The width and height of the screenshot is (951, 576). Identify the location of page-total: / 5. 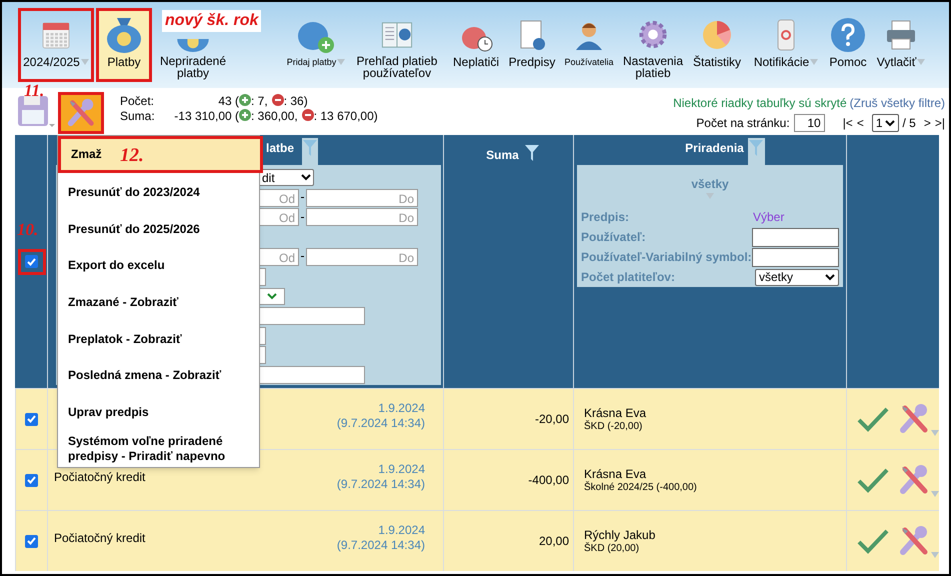
(909, 123).